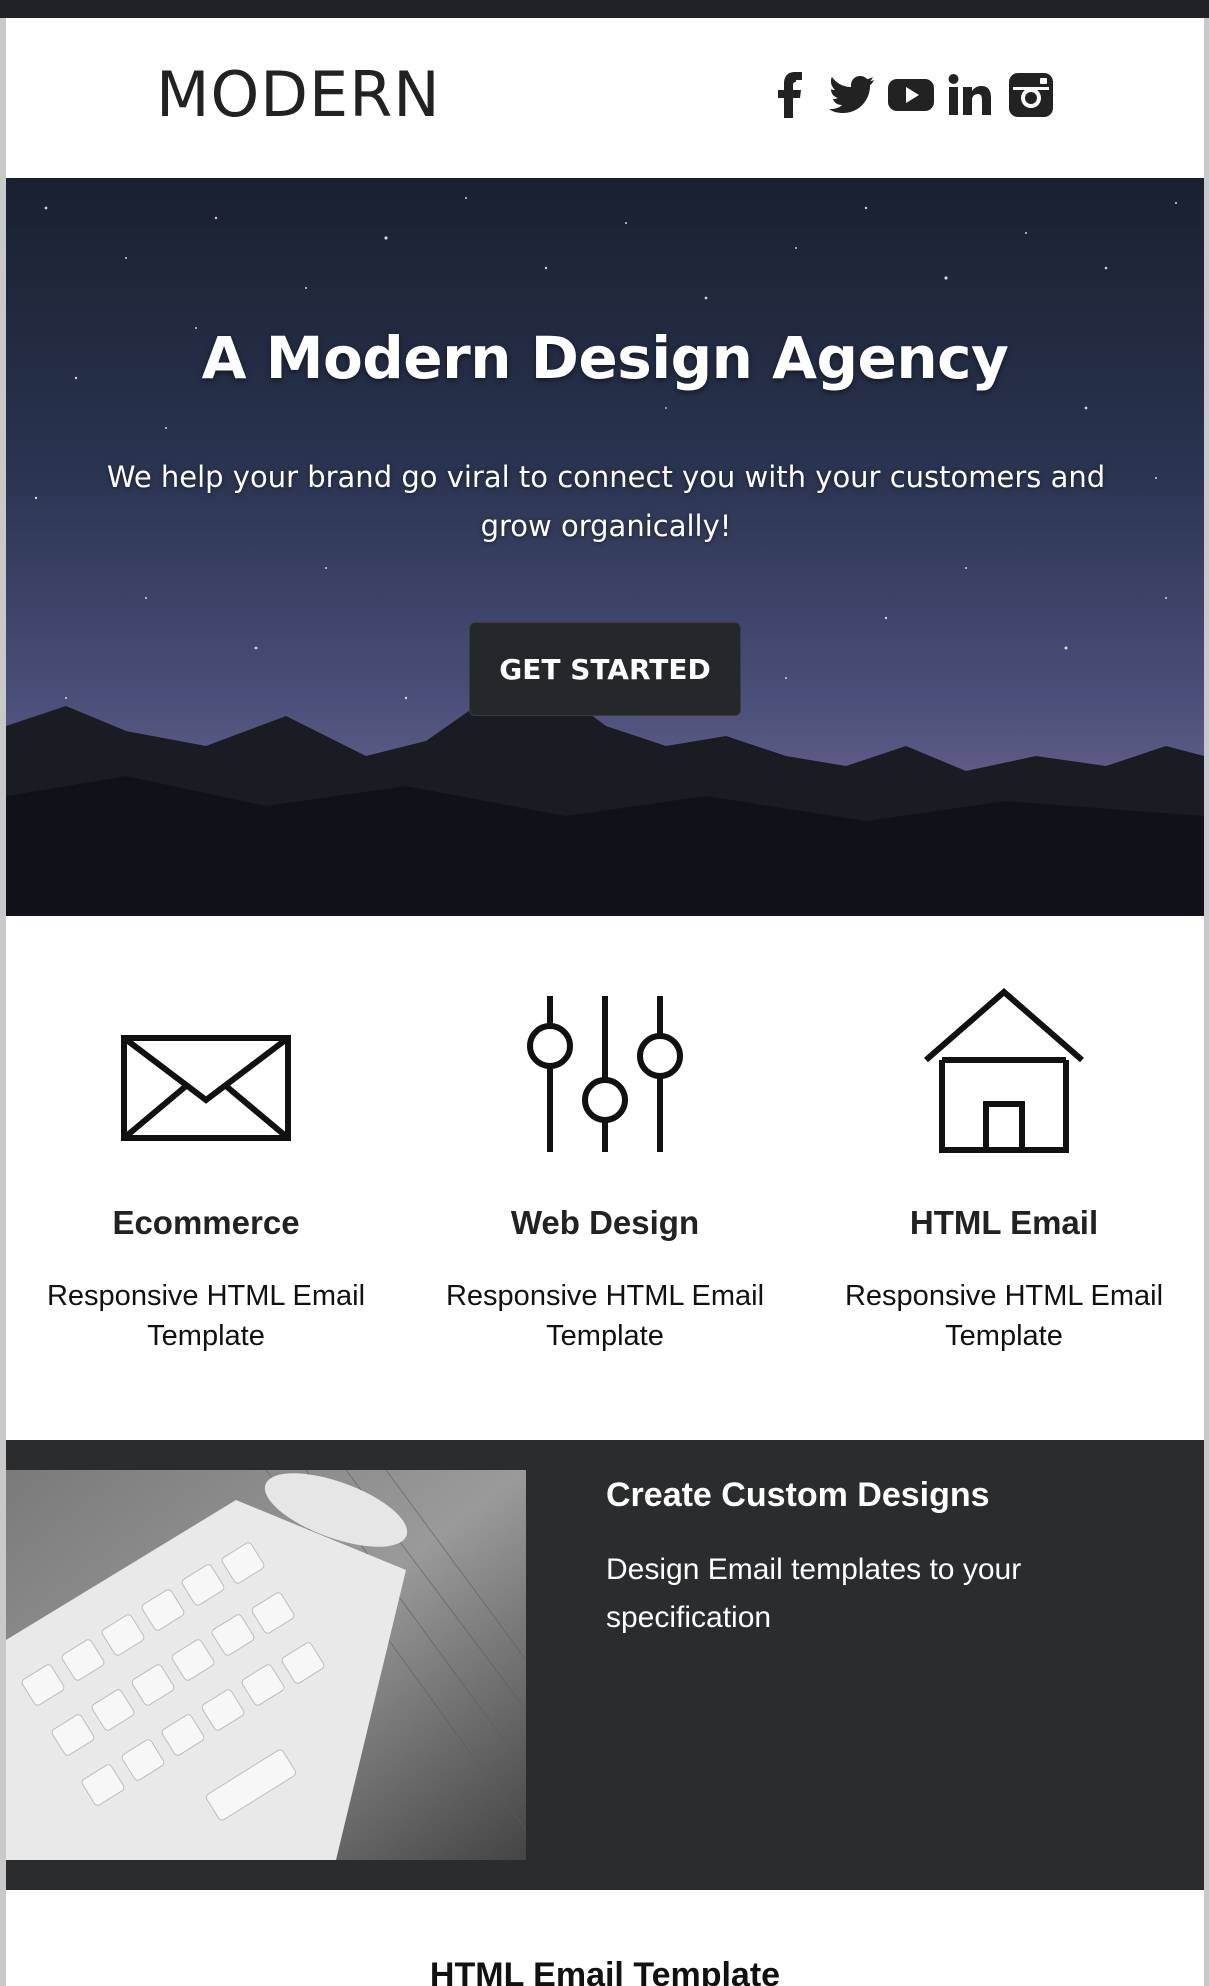  What do you see at coordinates (851, 95) in the screenshot?
I see `twitter-icon` at bounding box center [851, 95].